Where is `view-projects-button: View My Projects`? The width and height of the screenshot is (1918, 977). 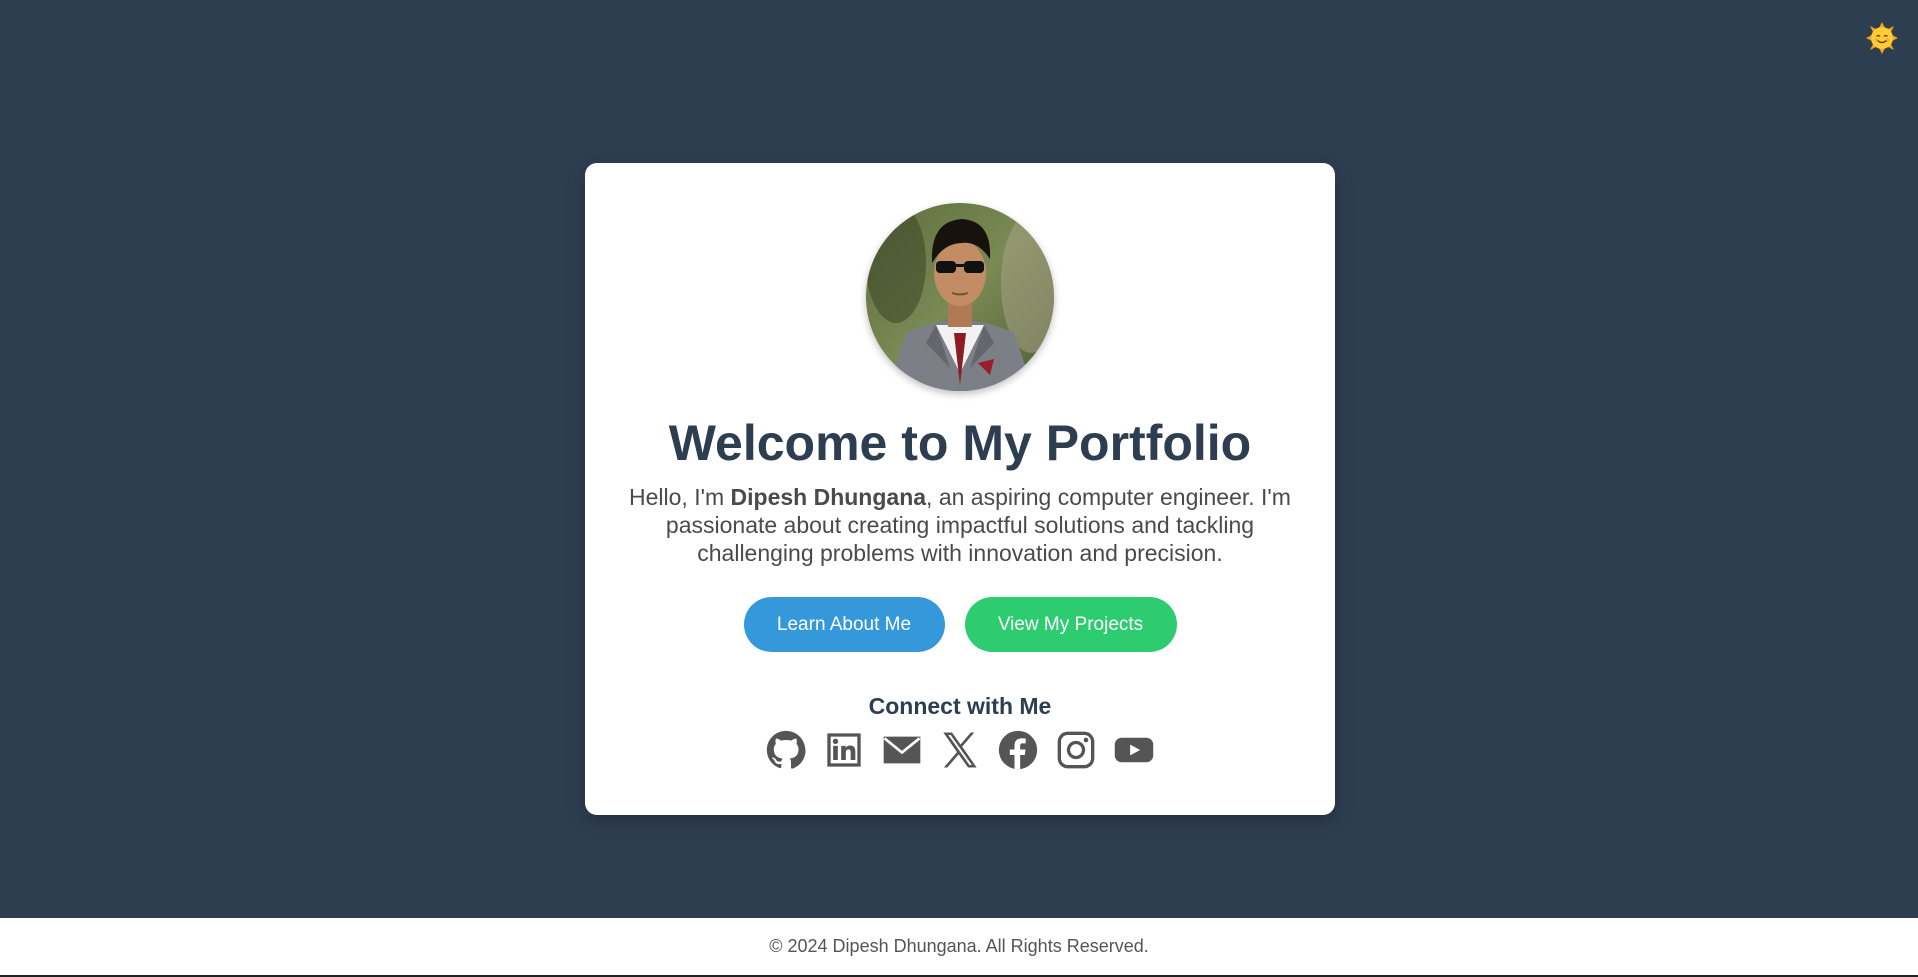 view-projects-button: View My Projects is located at coordinates (1070, 624).